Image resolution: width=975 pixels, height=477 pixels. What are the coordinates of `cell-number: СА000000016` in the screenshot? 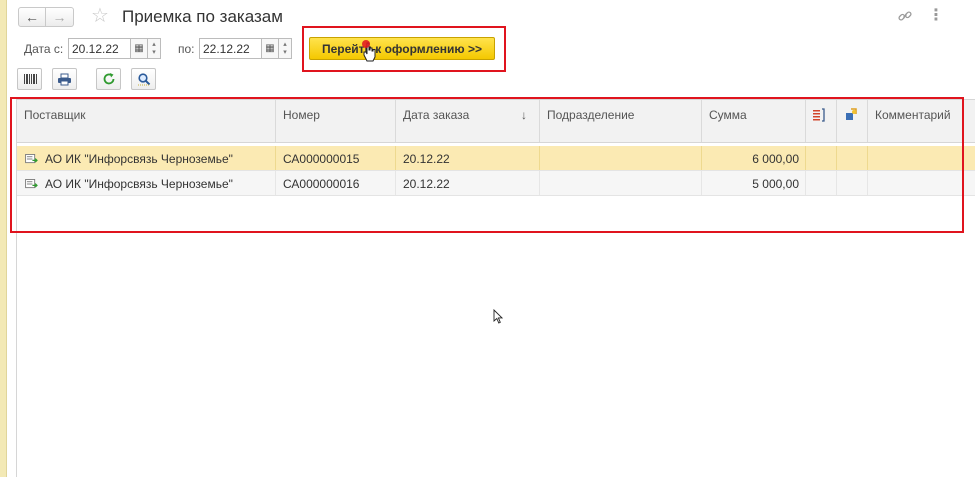 It's located at (336, 183).